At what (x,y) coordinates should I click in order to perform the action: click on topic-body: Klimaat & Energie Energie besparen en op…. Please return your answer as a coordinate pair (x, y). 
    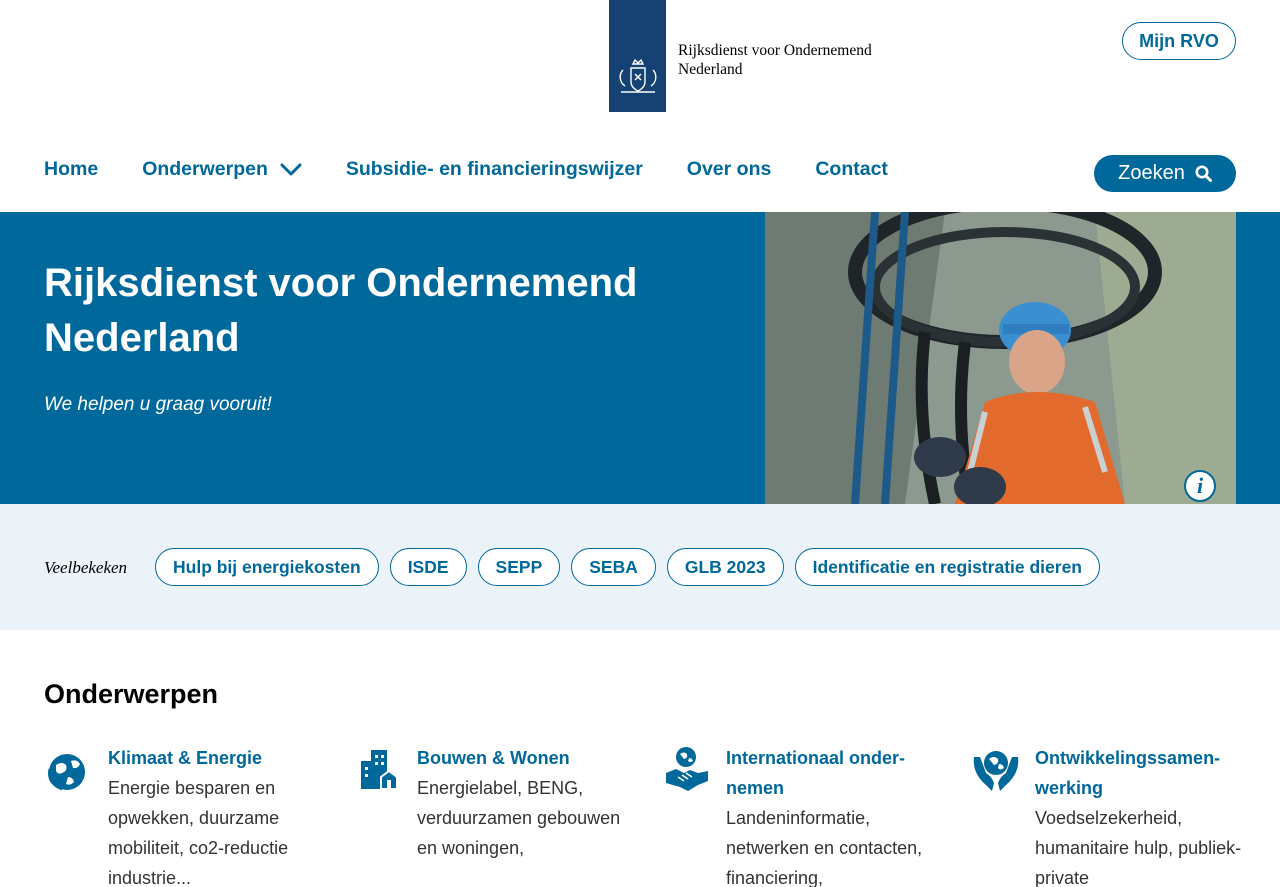
    Looking at the image, I should click on (213, 815).